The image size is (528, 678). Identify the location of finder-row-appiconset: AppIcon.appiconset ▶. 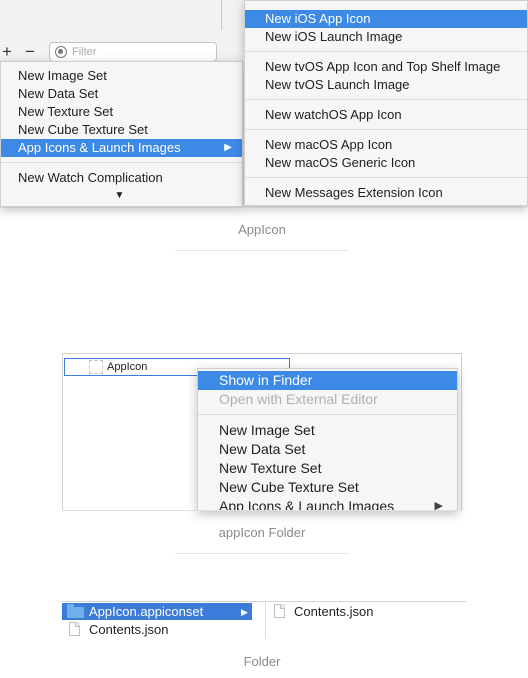
(157, 611).